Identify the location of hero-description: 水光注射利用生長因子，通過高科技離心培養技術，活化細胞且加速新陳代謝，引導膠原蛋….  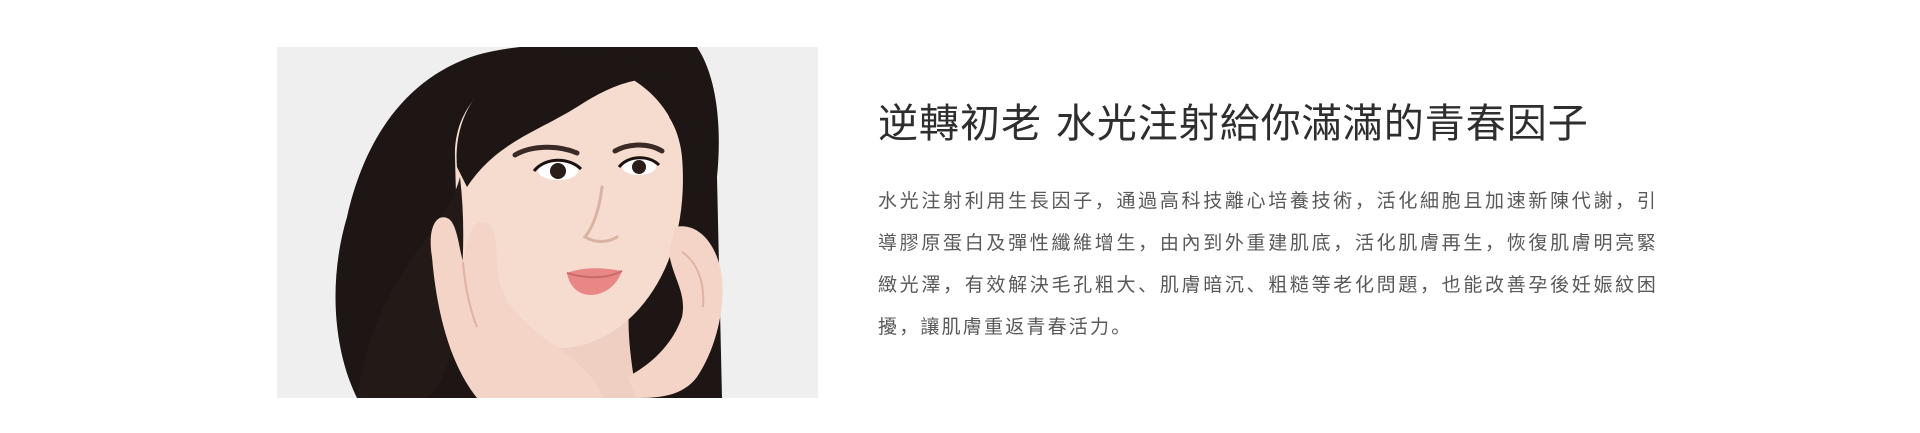
(1268, 264).